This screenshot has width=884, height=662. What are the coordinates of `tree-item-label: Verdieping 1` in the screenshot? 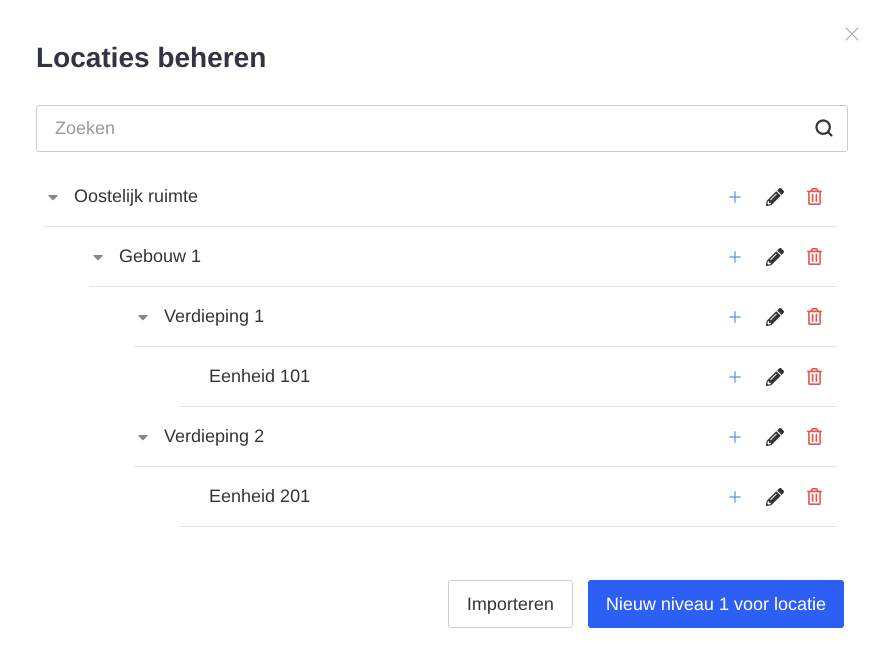 It's located at (445, 316).